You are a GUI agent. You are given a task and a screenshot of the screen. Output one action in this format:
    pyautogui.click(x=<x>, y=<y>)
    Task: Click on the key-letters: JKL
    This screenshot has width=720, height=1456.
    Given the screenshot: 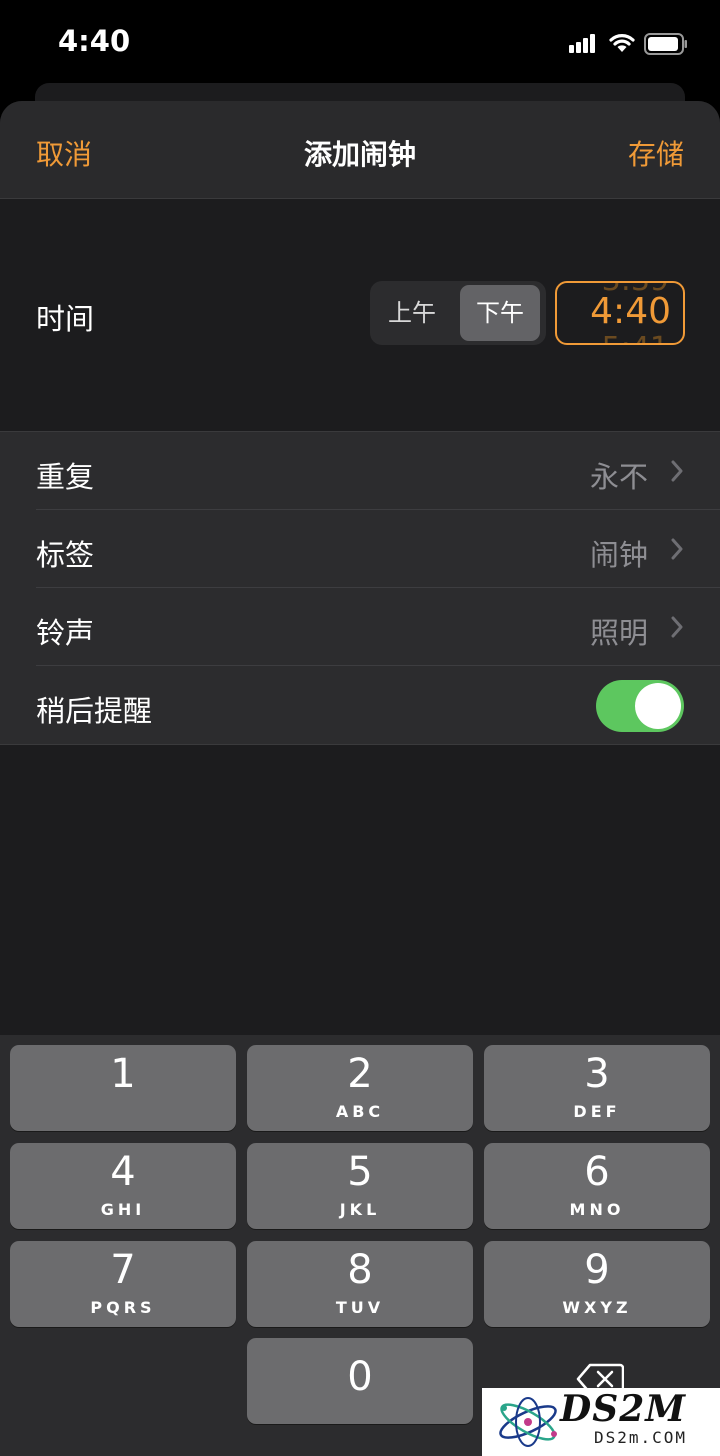 What is the action you would take?
    pyautogui.click(x=360, y=1209)
    